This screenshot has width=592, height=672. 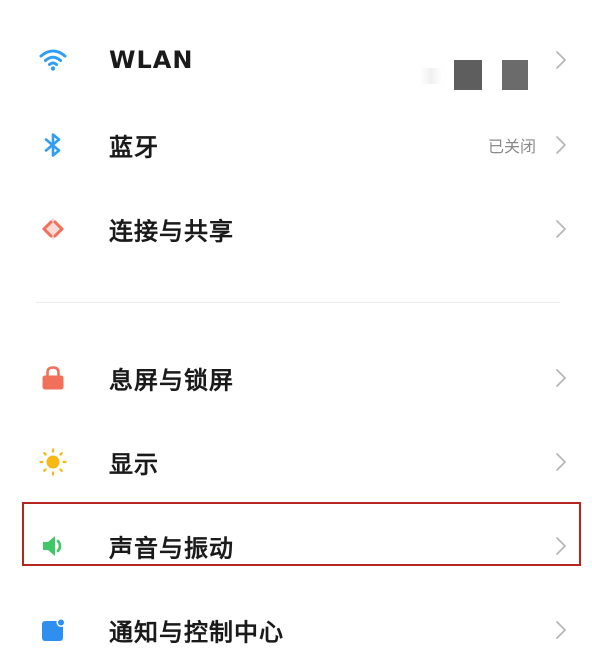 What do you see at coordinates (296, 229) in the screenshot?
I see `settings-item-connection-sharing: 连接与共享` at bounding box center [296, 229].